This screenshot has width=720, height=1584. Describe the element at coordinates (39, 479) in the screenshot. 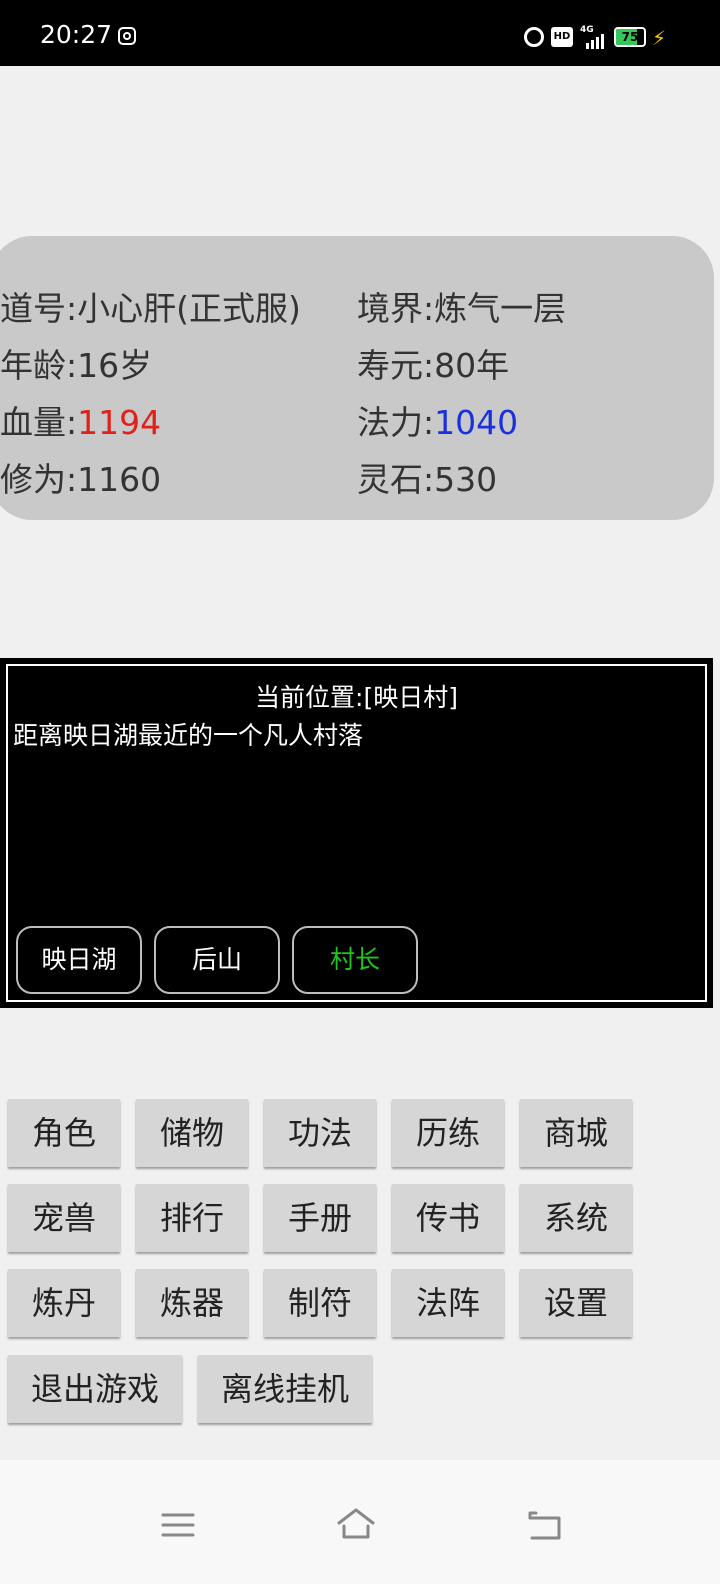

I see `player-cultivation-label: 修为:` at that location.